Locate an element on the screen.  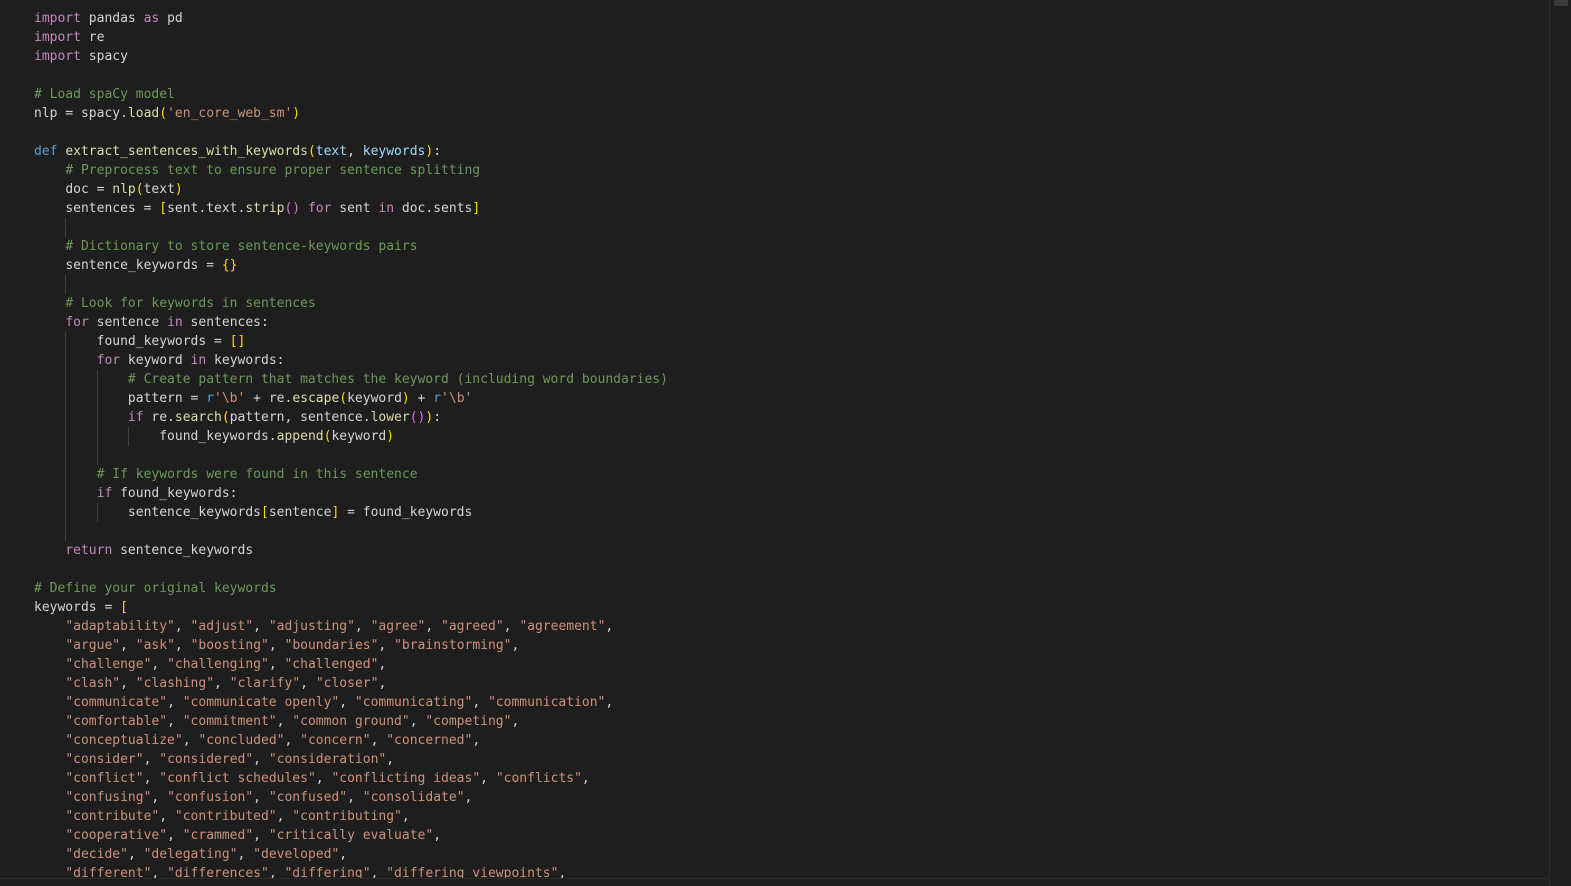
code-line: keywords = [ is located at coordinates (351, 607).